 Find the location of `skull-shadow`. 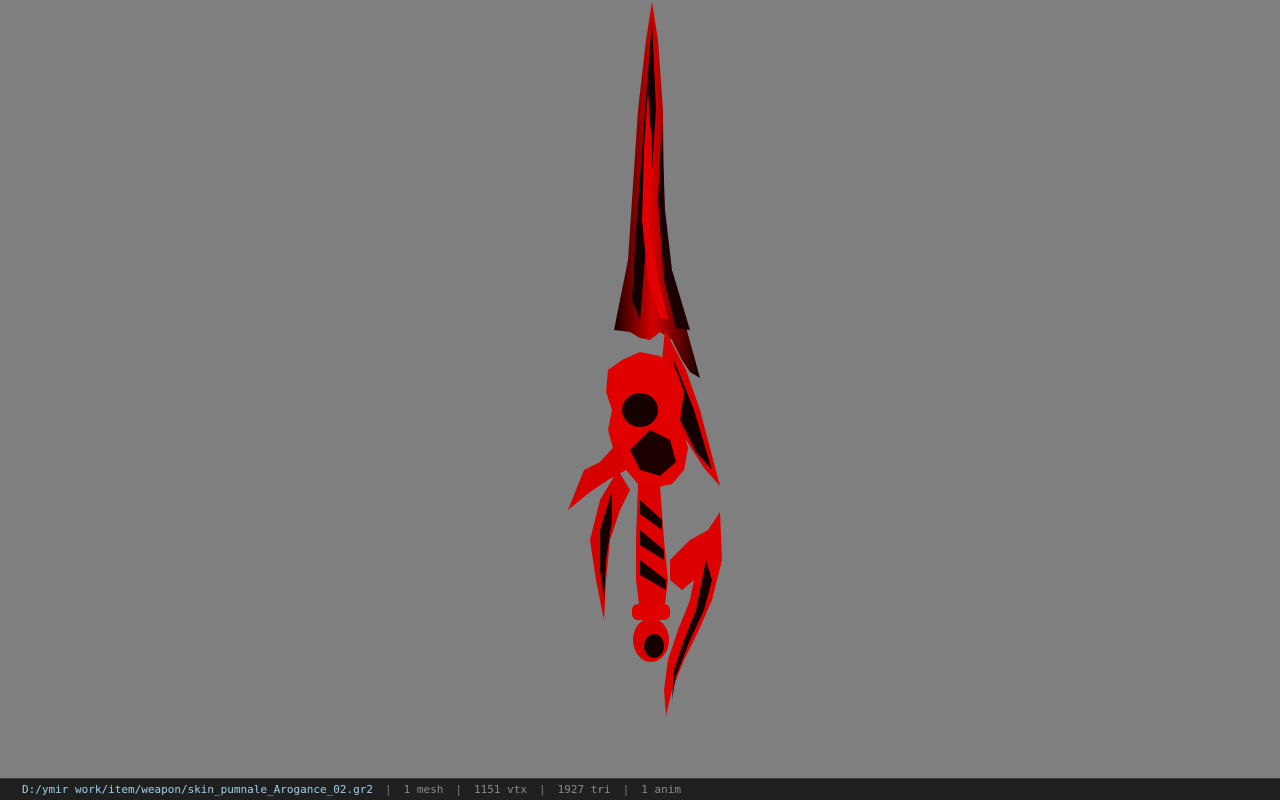

skull-shadow is located at coordinates (640, 410).